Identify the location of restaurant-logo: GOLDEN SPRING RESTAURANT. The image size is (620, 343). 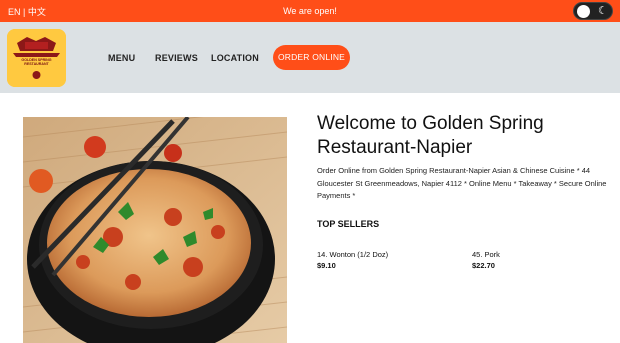
(36, 58).